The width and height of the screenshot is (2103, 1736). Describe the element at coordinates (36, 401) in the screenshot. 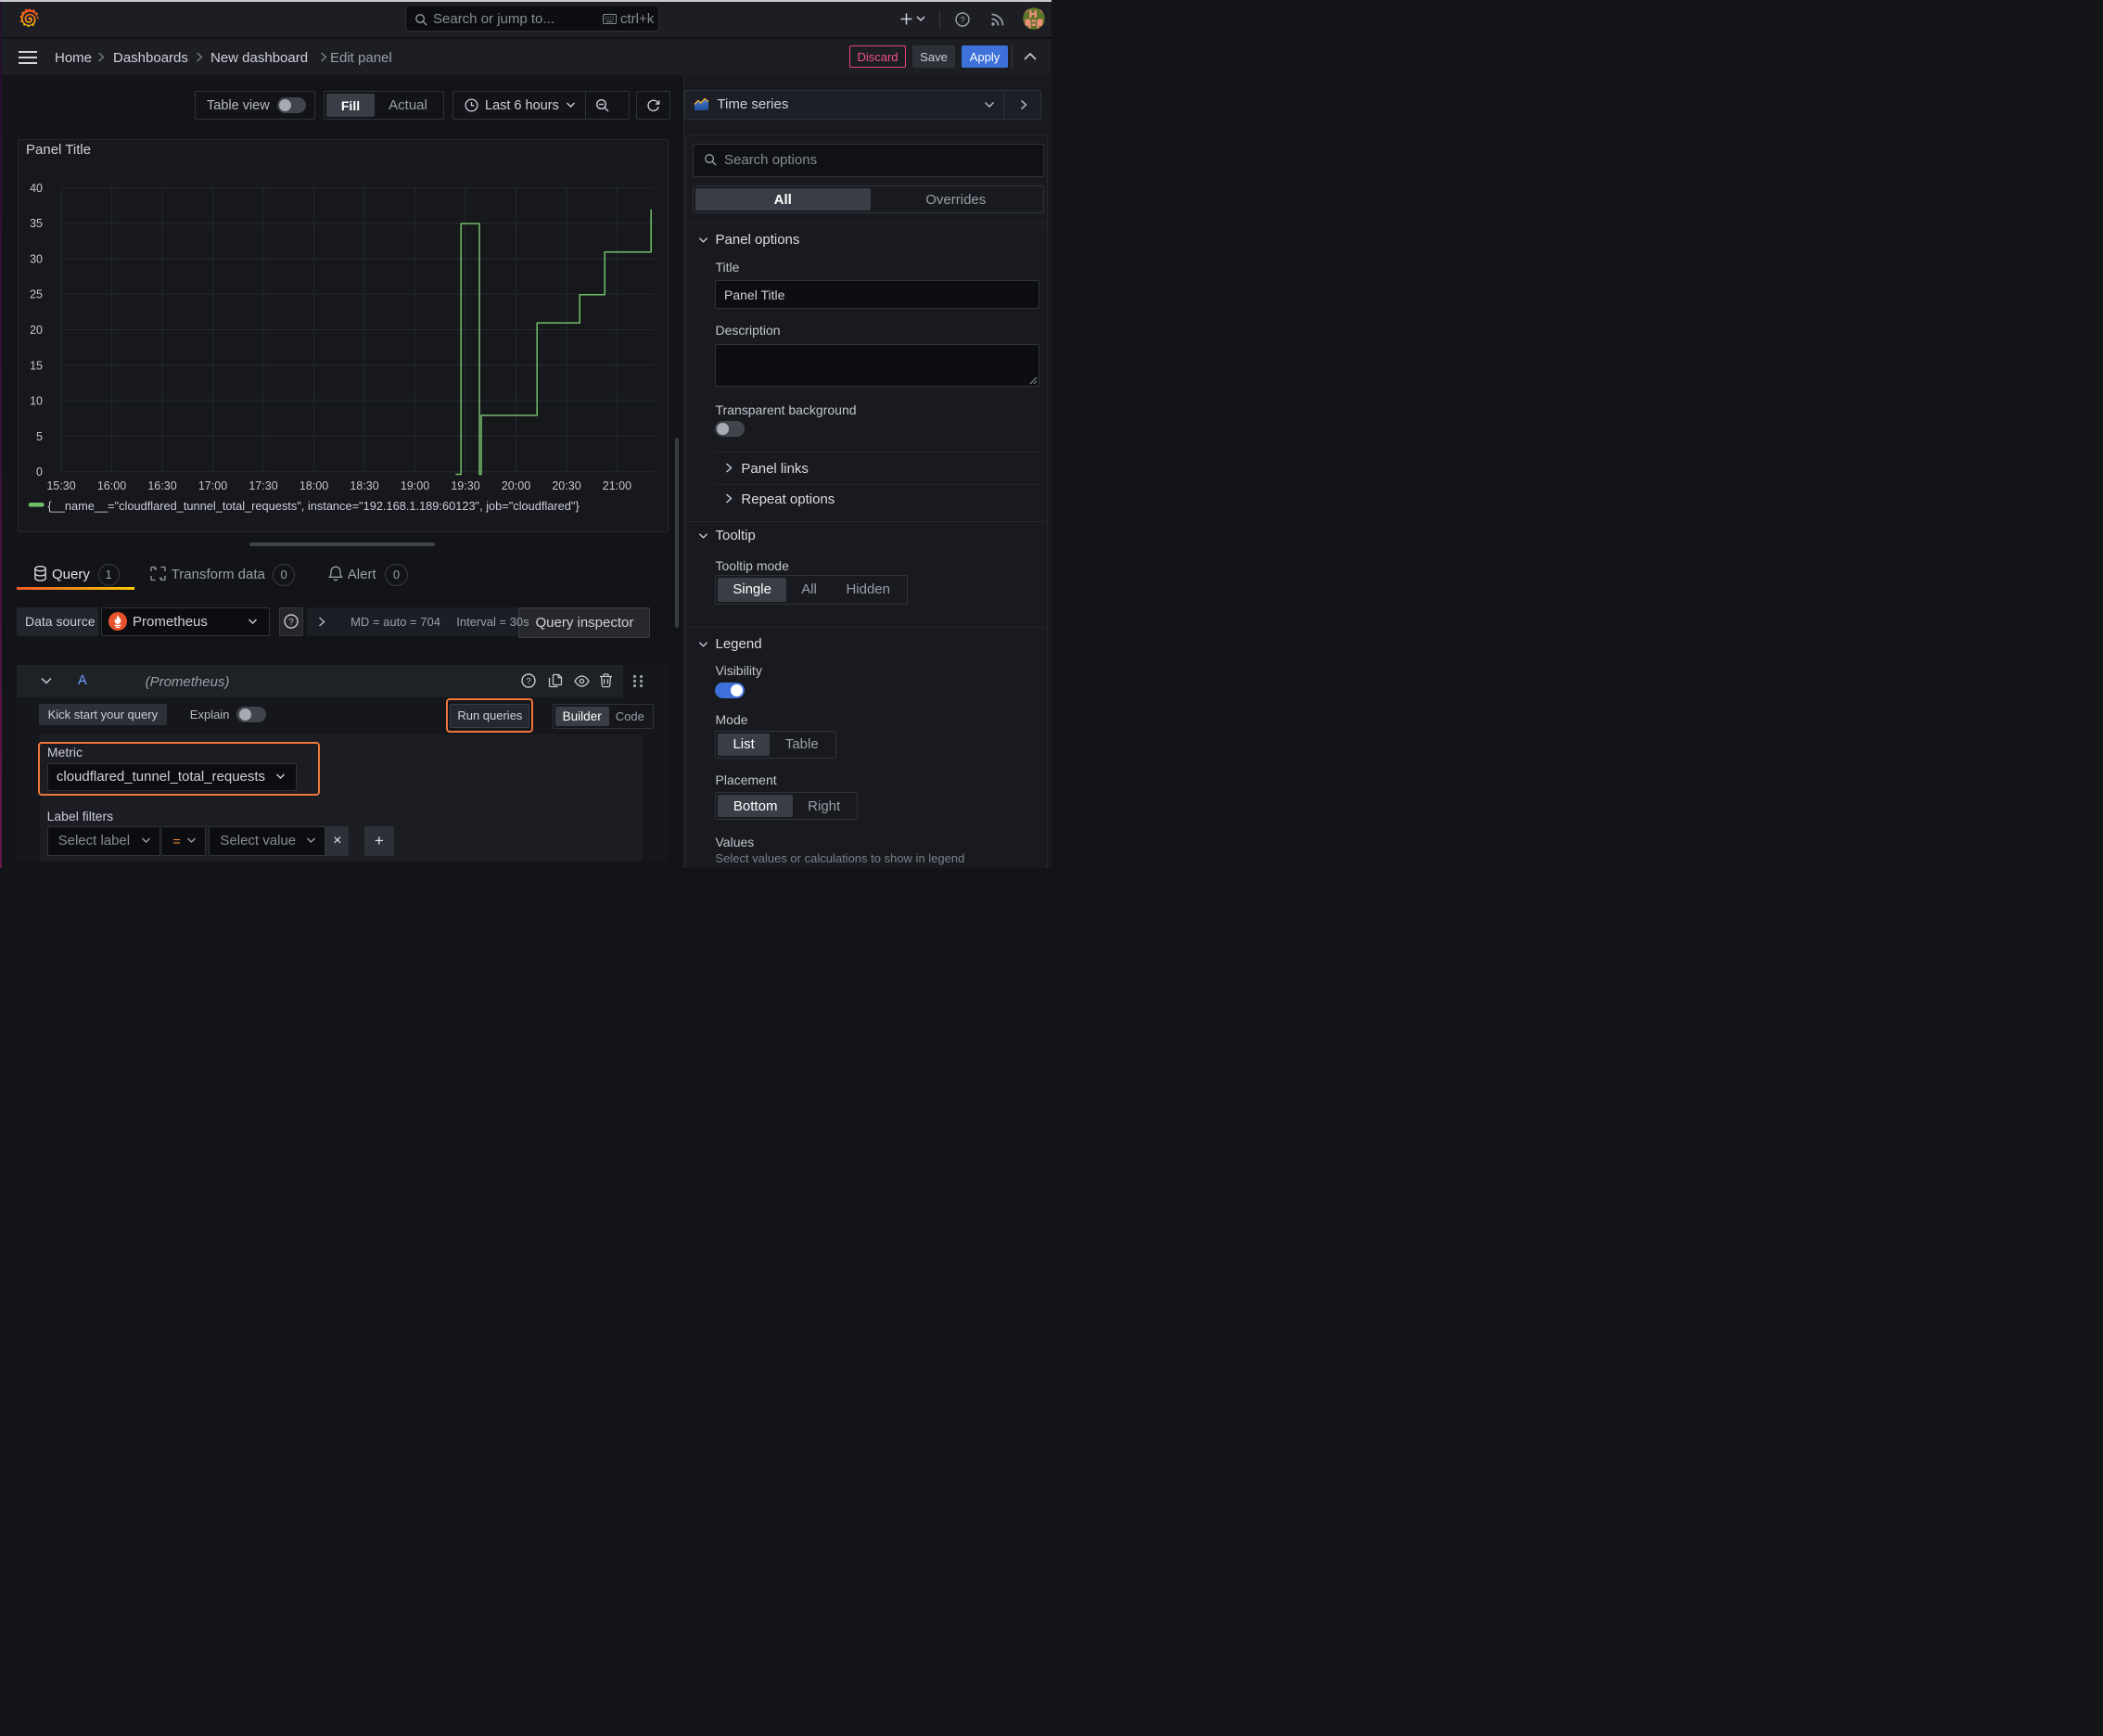

I see `svg-text: 10` at that location.